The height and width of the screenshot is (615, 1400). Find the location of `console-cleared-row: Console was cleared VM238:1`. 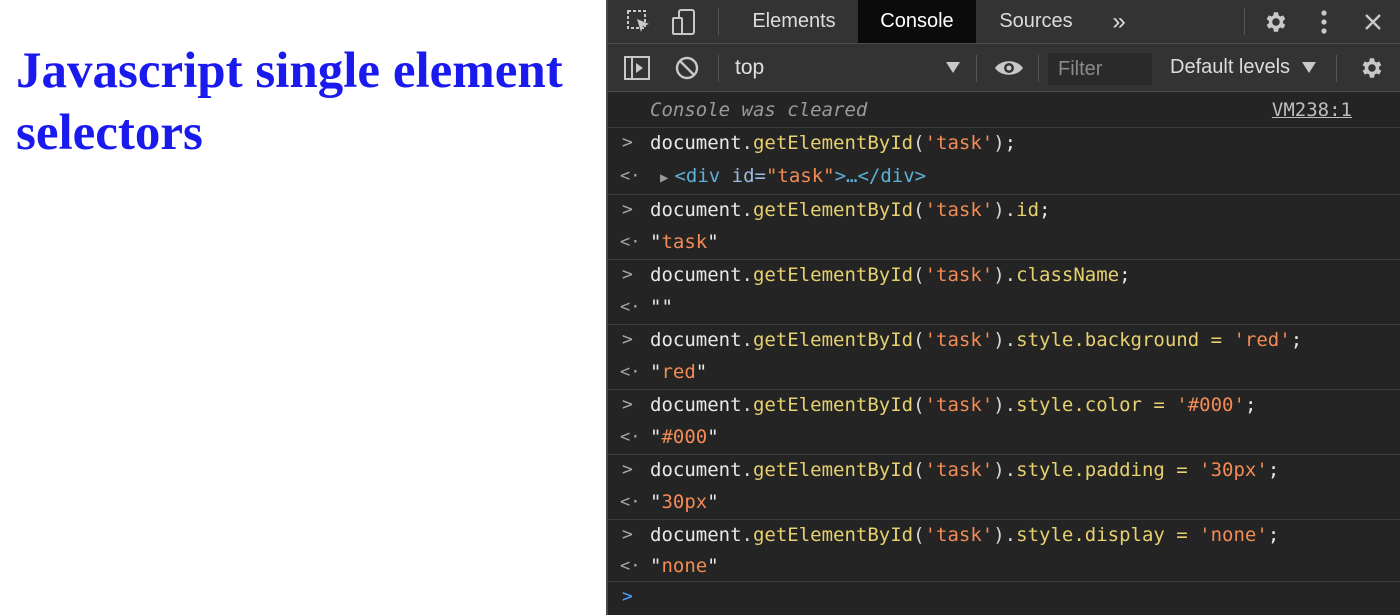

console-cleared-row: Console was cleared VM238:1 is located at coordinates (1004, 110).